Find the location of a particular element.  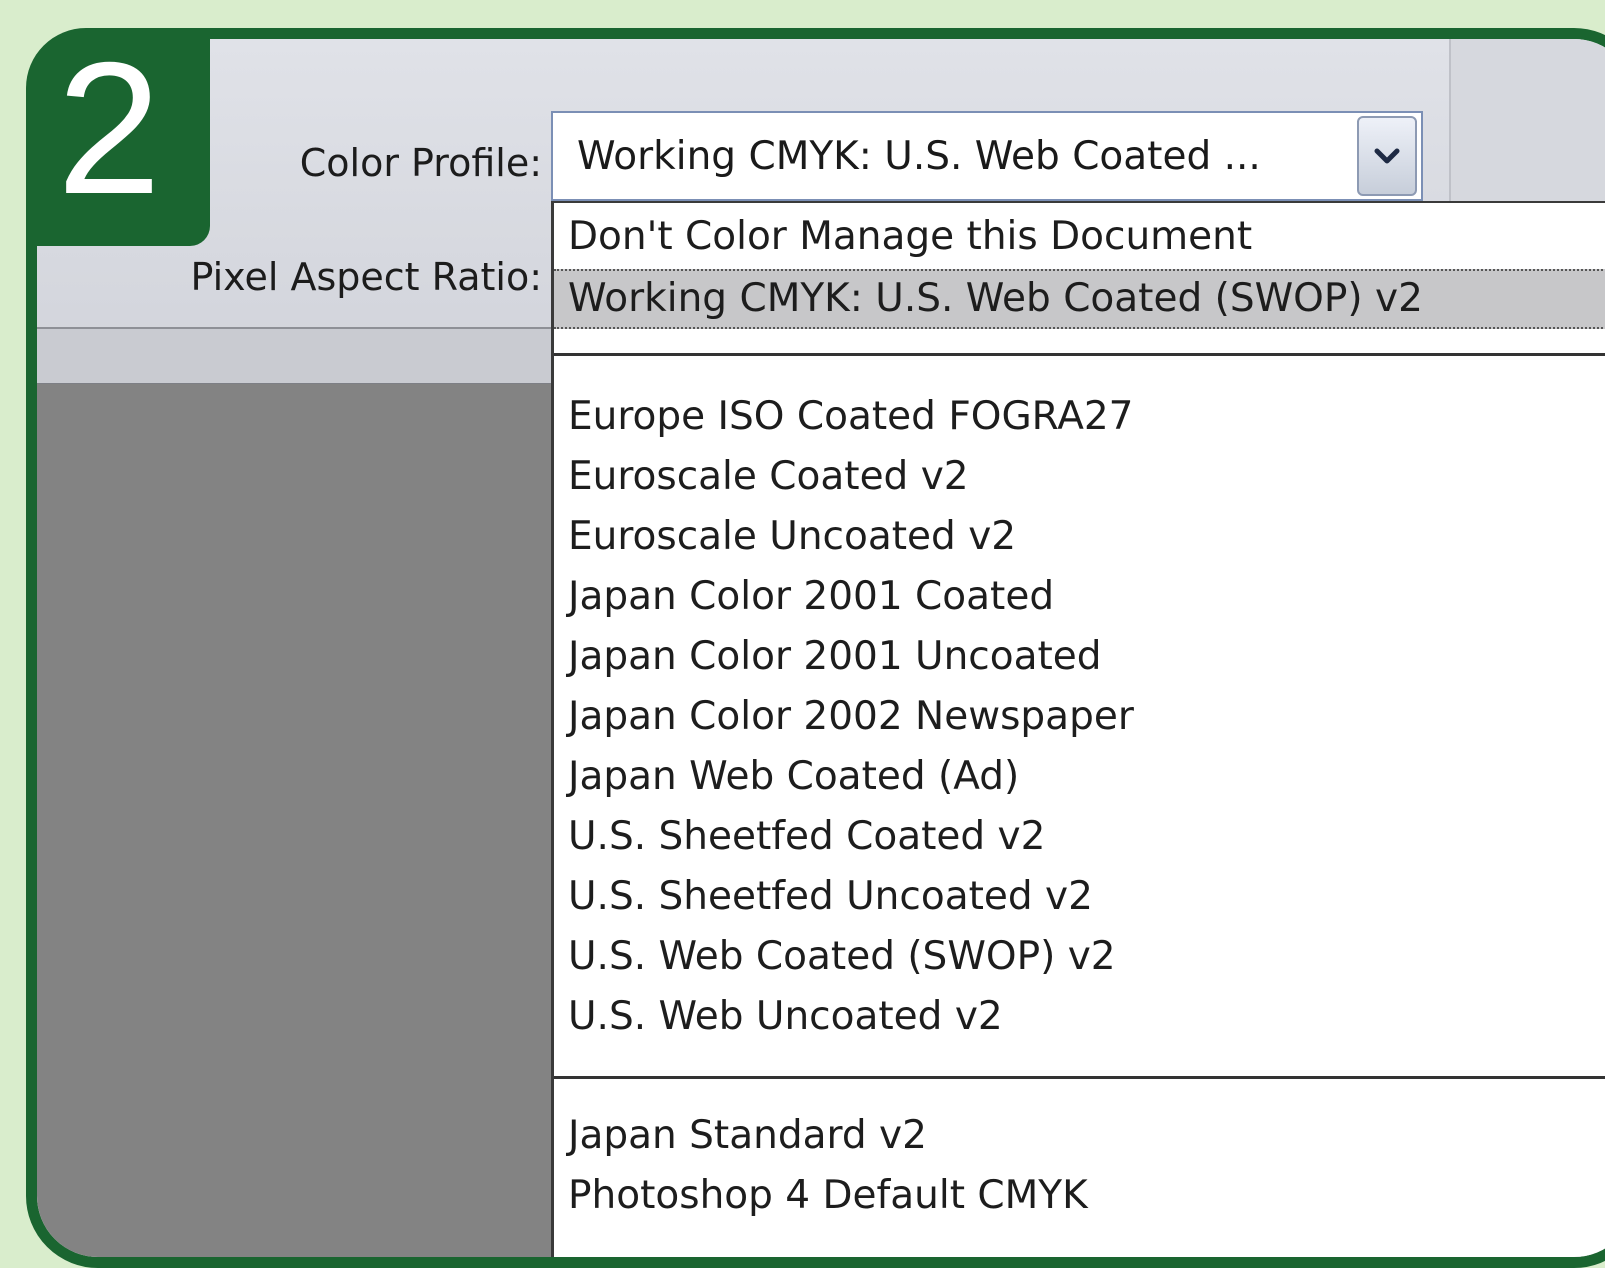

list-item-profile: Photoshop 4 Default CMYK is located at coordinates (828, 1196).